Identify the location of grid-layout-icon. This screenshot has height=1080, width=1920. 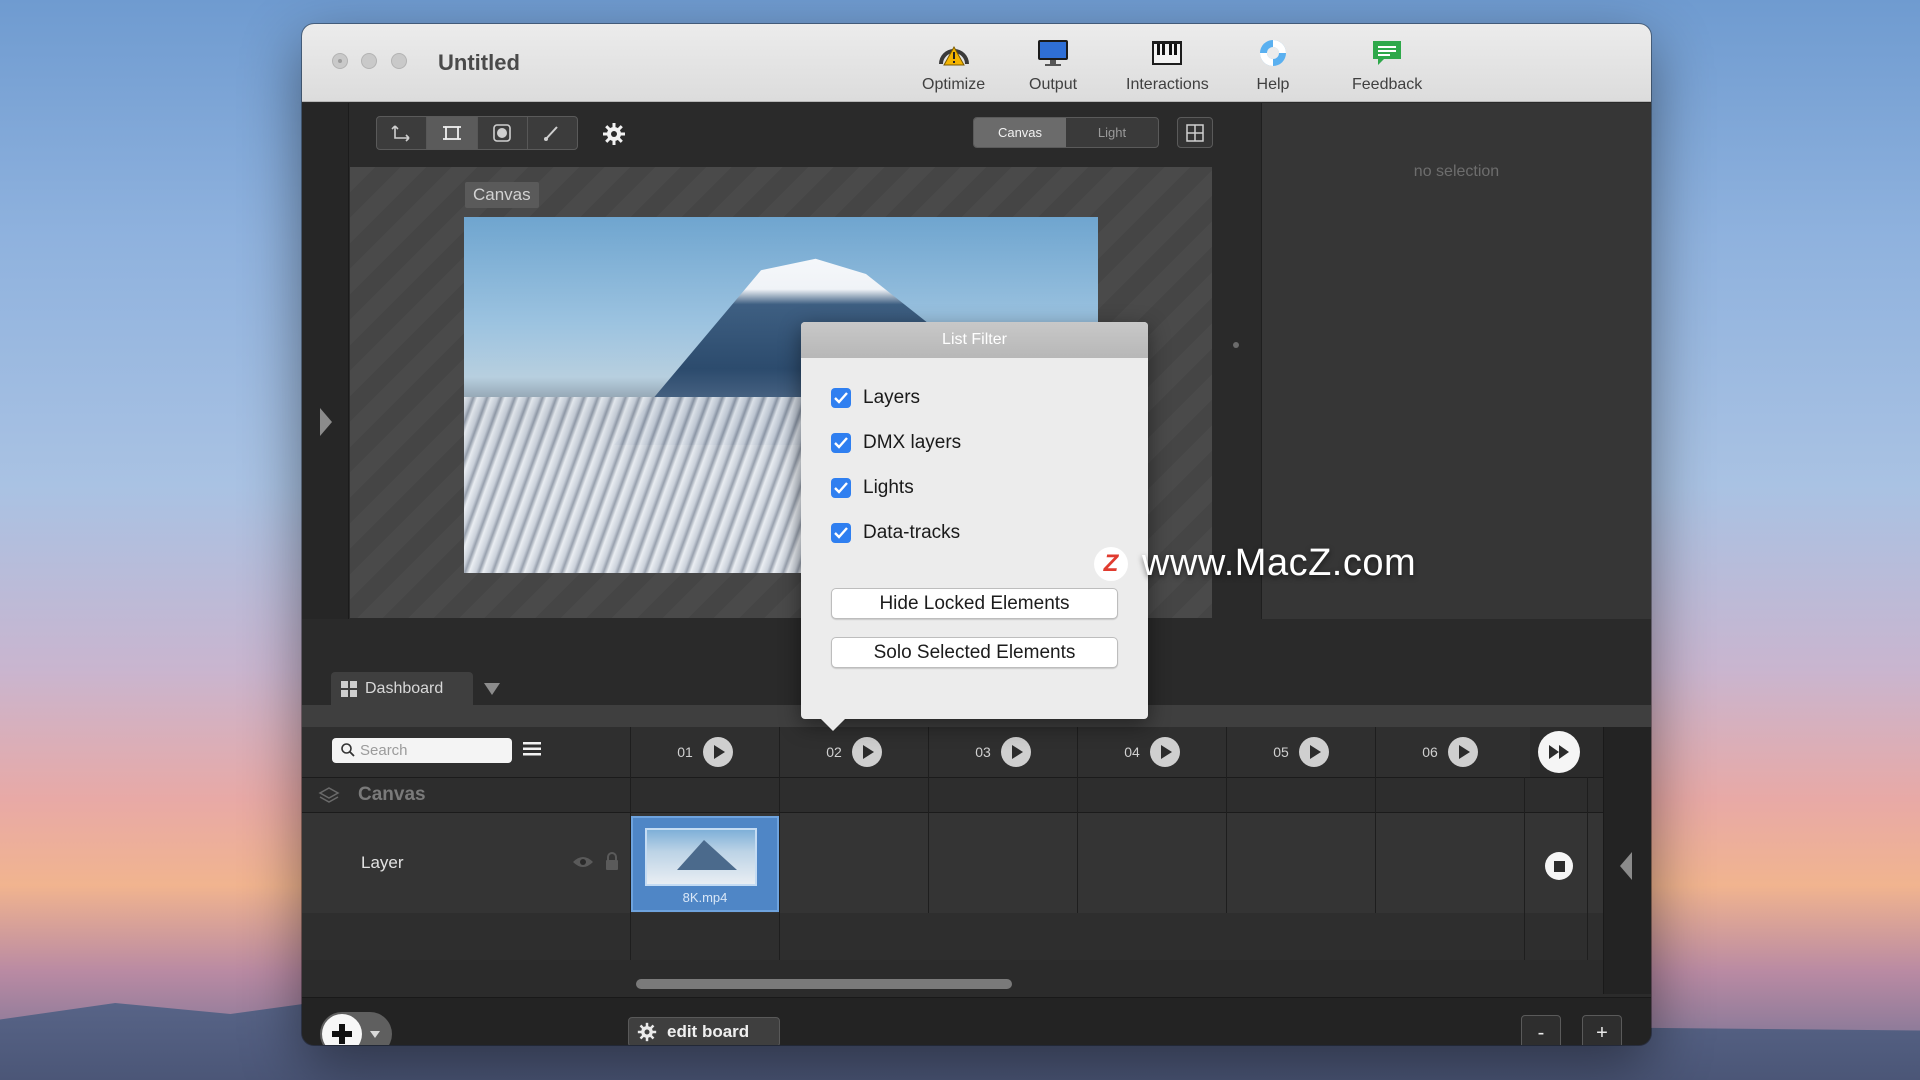
(1195, 132).